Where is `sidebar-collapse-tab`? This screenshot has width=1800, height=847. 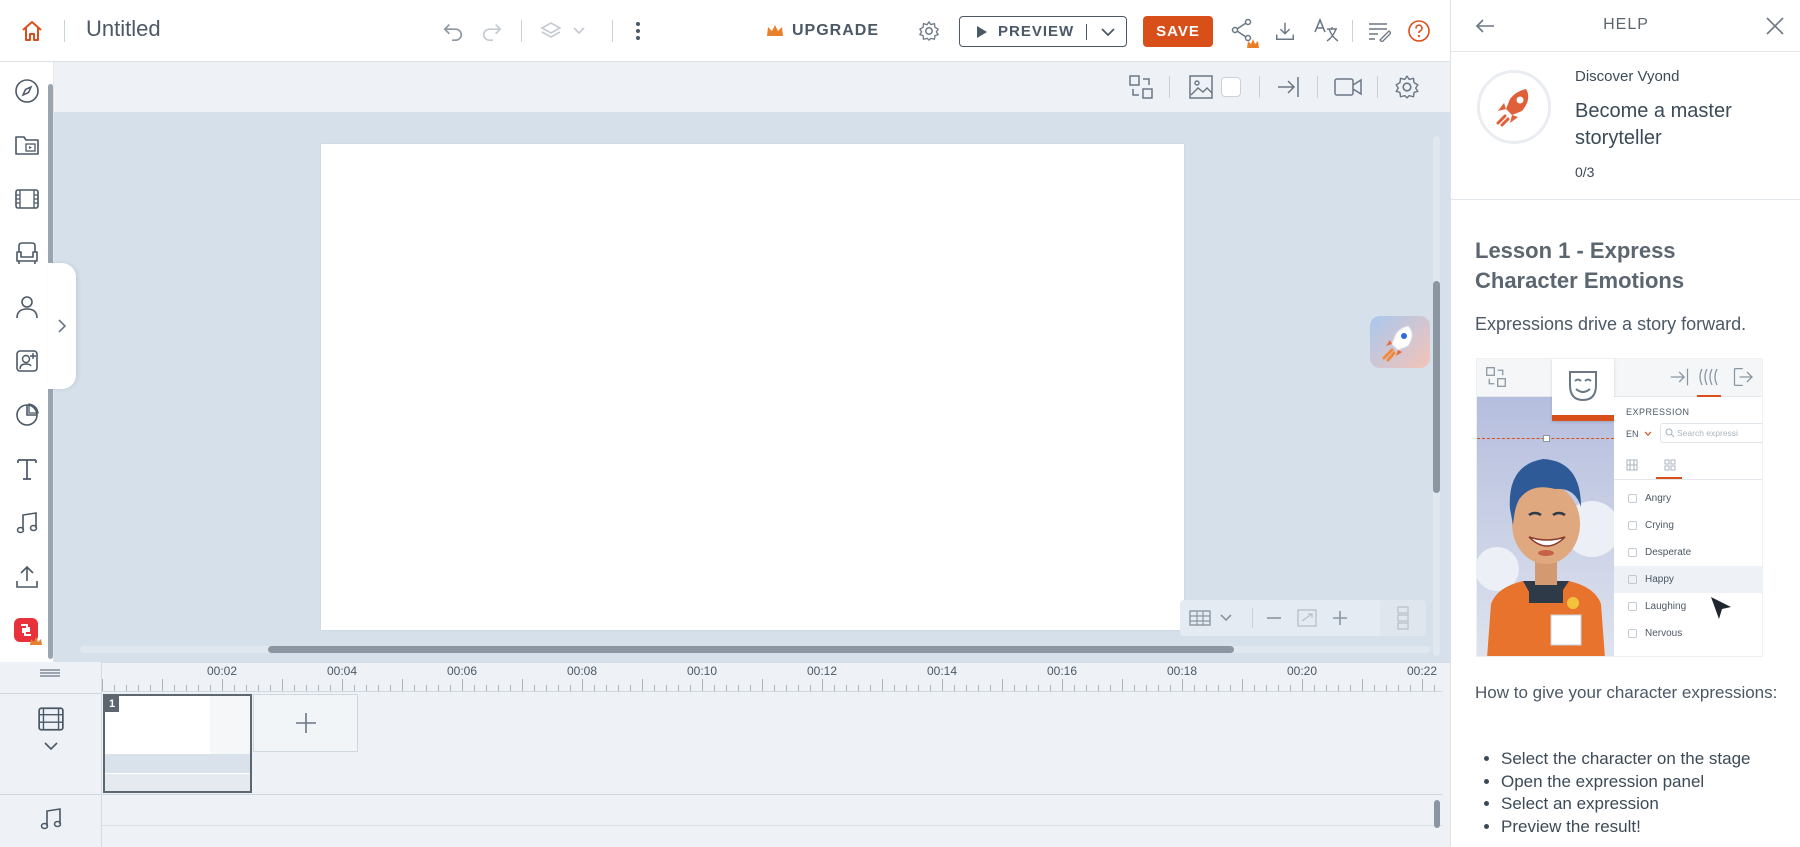
sidebar-collapse-tab is located at coordinates (62, 326).